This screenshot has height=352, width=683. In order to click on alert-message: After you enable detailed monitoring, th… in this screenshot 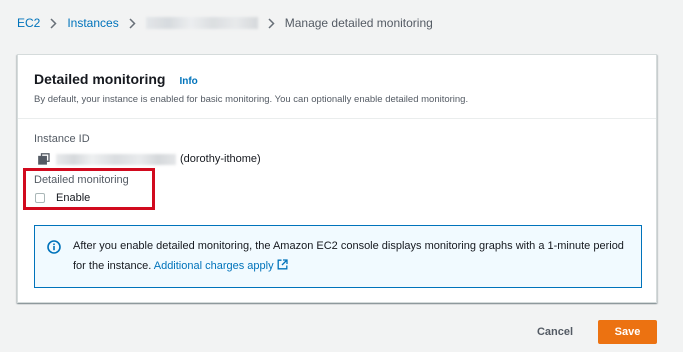, I will do `click(351, 261)`.